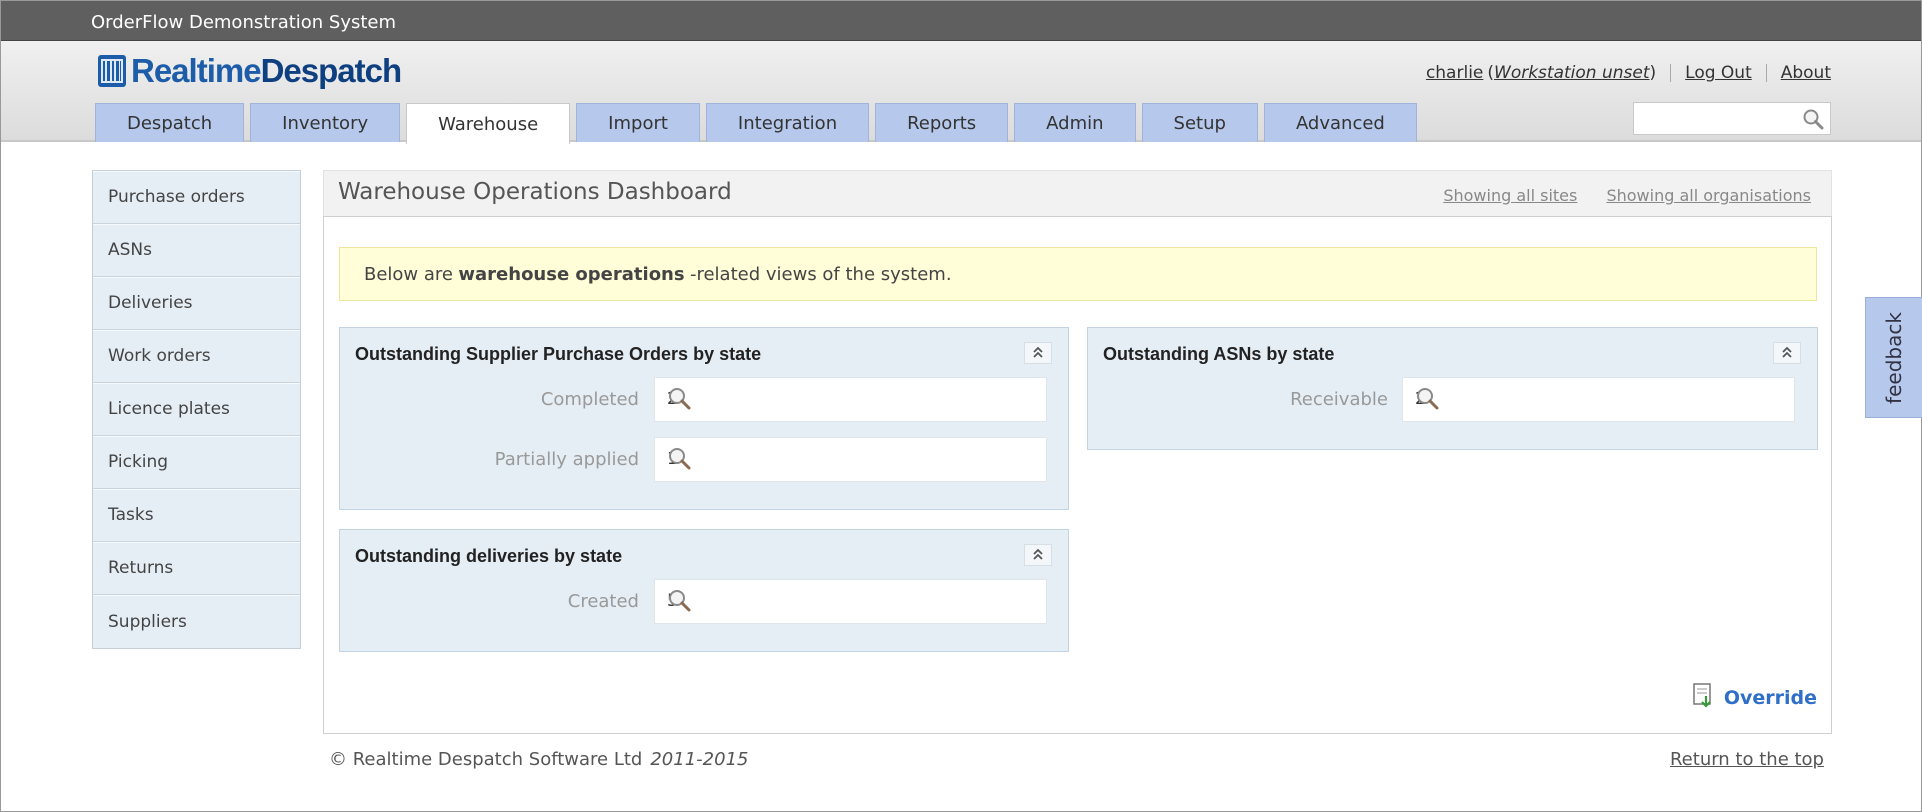 The height and width of the screenshot is (812, 1922). I want to click on state-count-field: 1, so click(850, 459).